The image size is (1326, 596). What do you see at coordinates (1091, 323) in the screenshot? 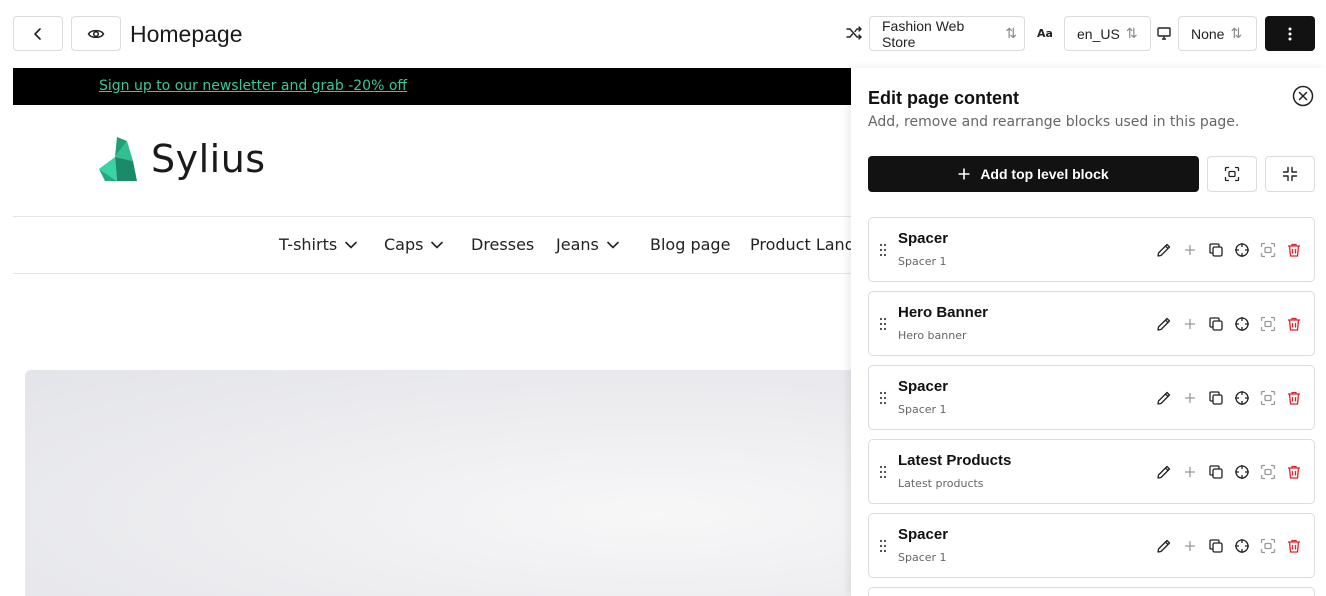
I see `block-item: Hero Banner Hero banner` at bounding box center [1091, 323].